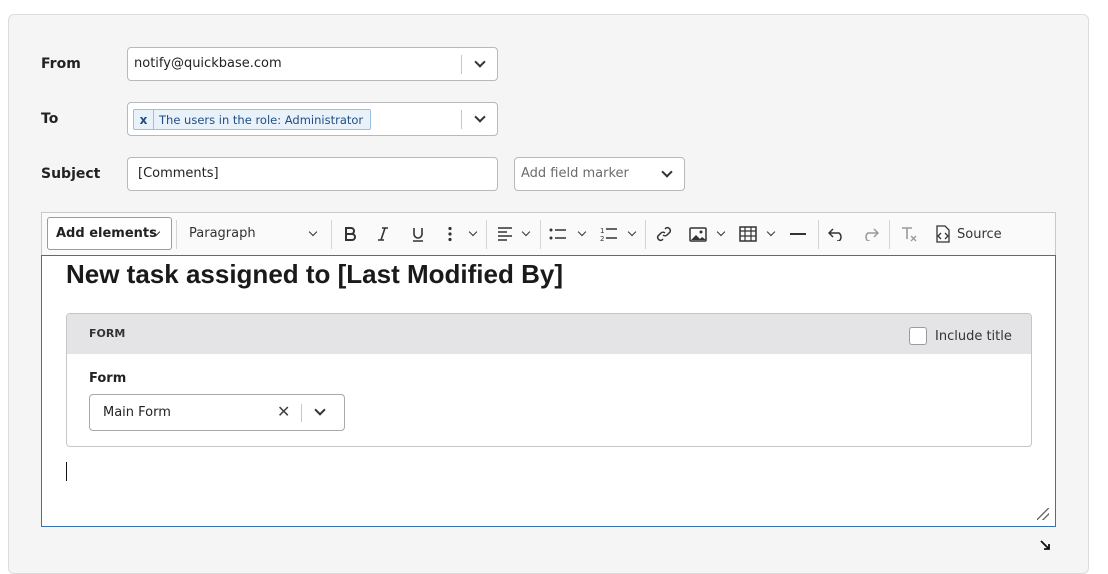 Image resolution: width=1108 pixels, height=574 pixels. I want to click on underline-button, so click(418, 234).